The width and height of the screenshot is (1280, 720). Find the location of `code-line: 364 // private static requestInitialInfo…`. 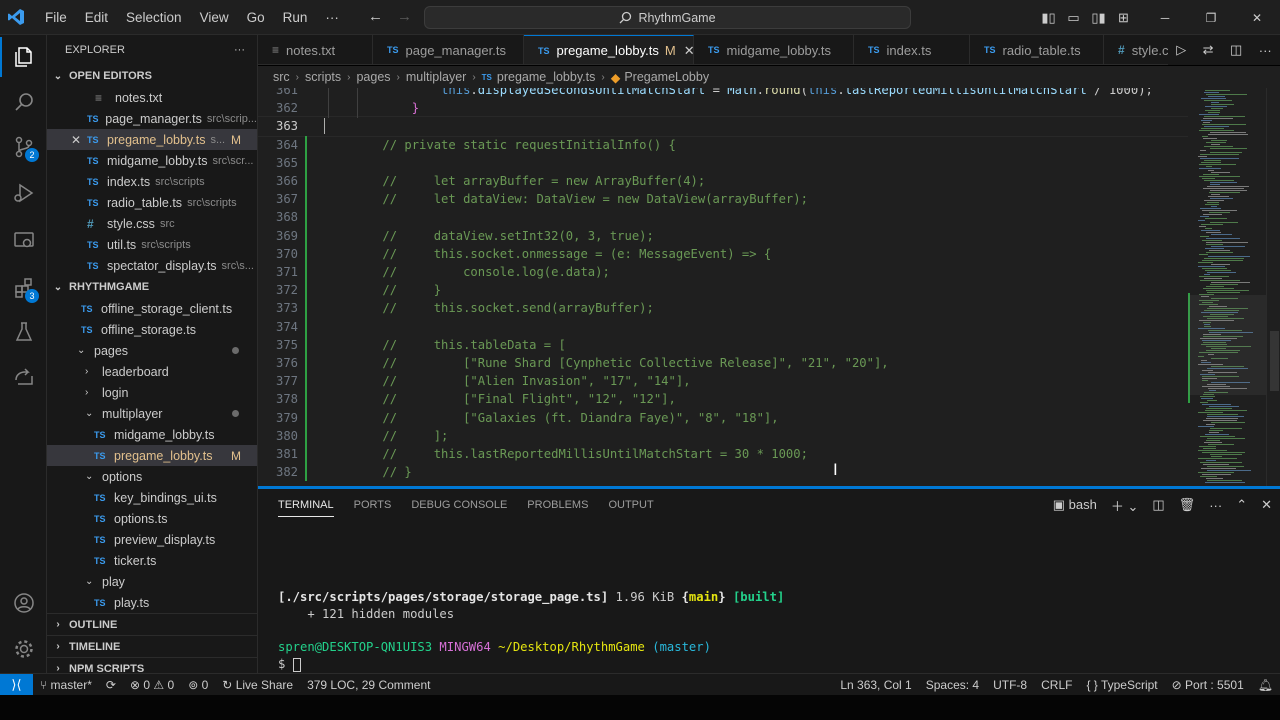

code-line: 364 // private static requestInitialInfo… is located at coordinates (723, 145).